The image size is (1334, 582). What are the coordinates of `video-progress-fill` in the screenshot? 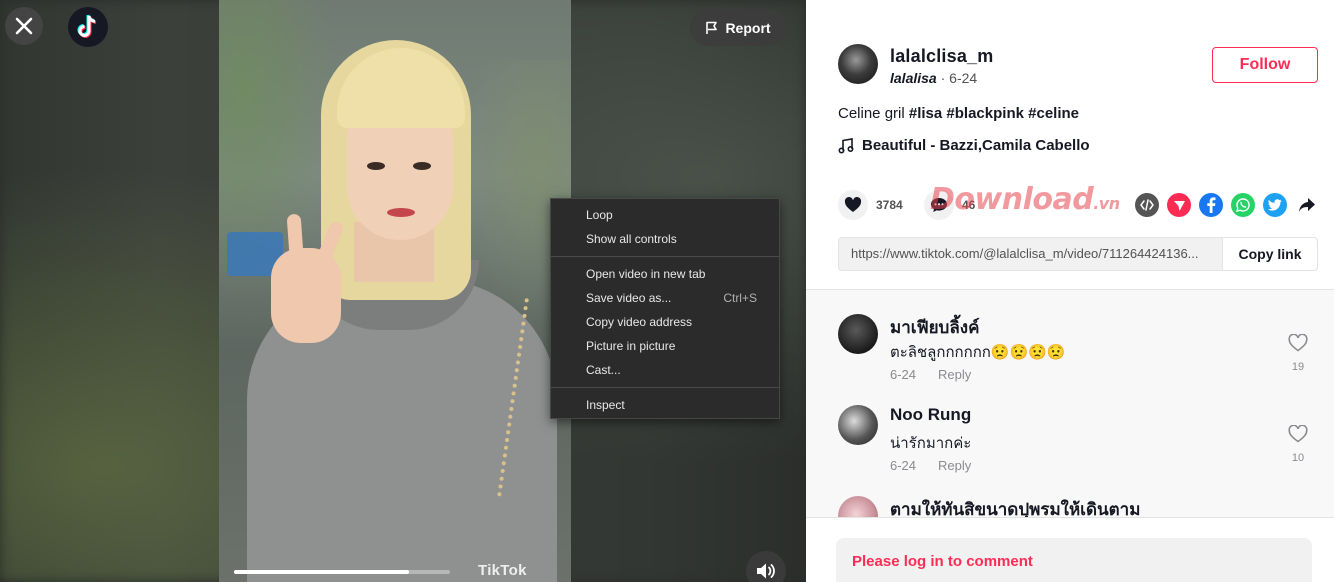 It's located at (321, 572).